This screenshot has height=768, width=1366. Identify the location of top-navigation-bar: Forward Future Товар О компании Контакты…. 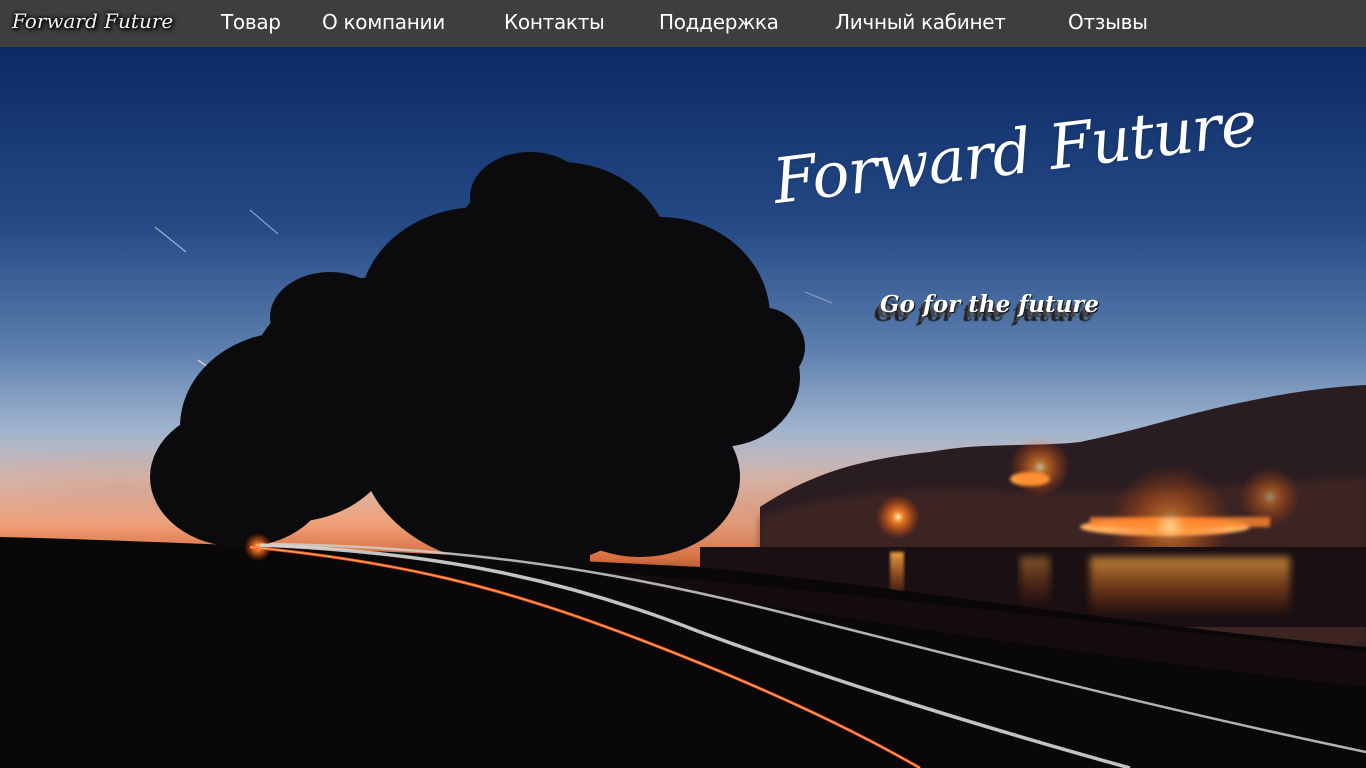
(683, 23).